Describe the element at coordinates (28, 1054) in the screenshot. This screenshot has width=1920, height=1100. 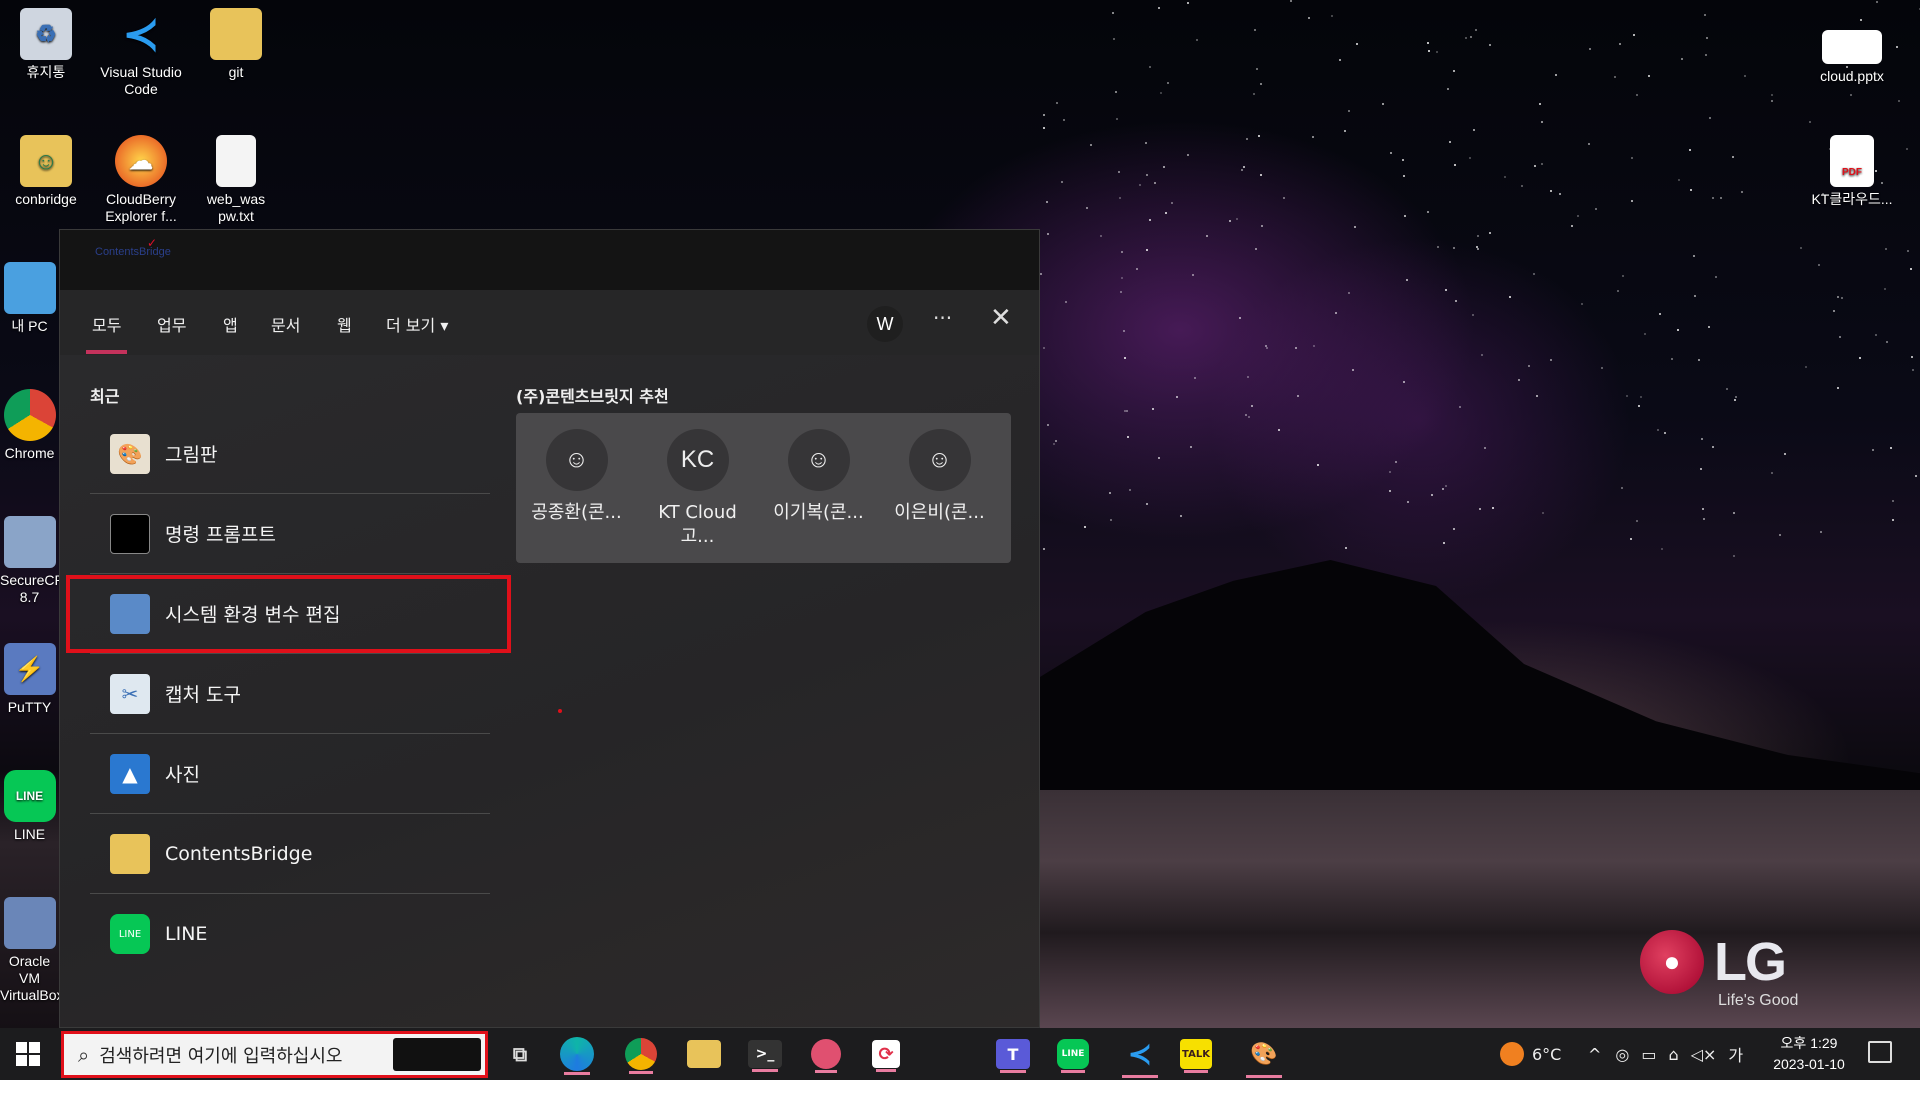
I see `windows-start-icon` at that location.